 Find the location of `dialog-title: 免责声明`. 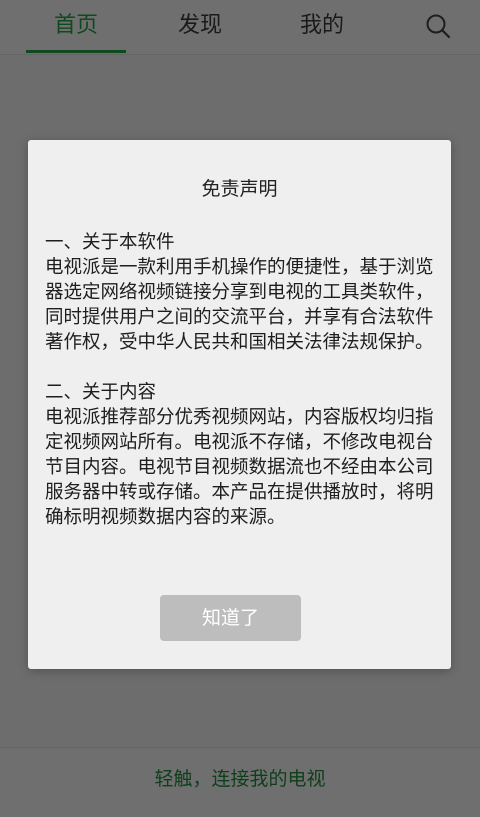

dialog-title: 免责声明 is located at coordinates (239, 189).